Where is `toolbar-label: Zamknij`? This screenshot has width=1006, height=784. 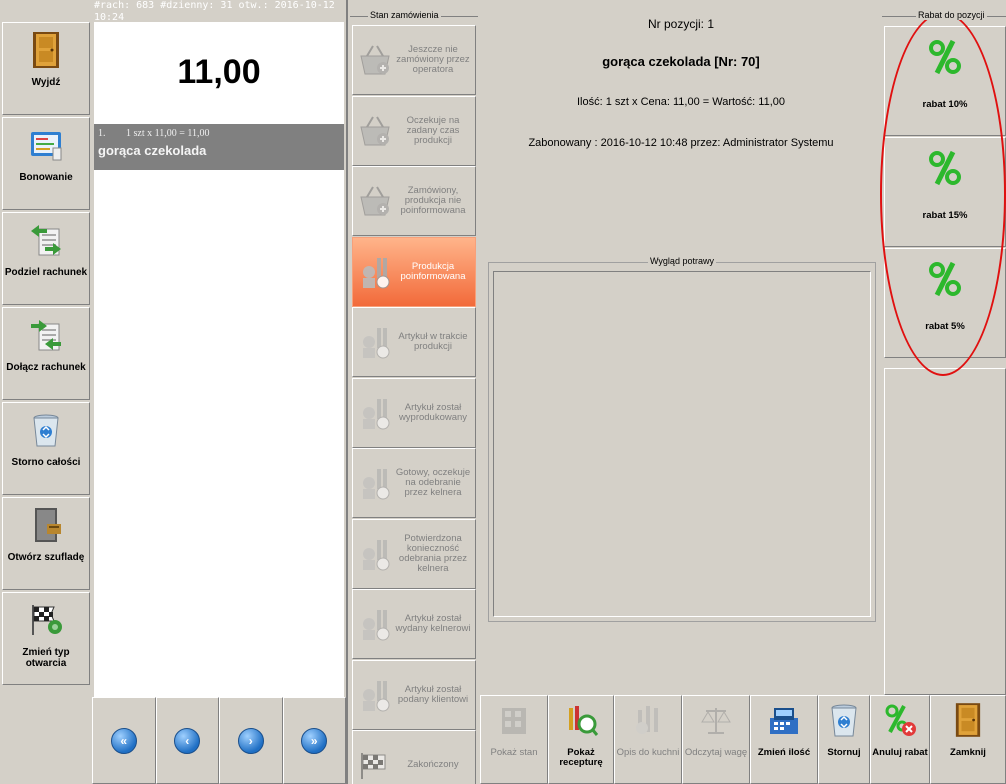
toolbar-label: Zamknij is located at coordinates (968, 752).